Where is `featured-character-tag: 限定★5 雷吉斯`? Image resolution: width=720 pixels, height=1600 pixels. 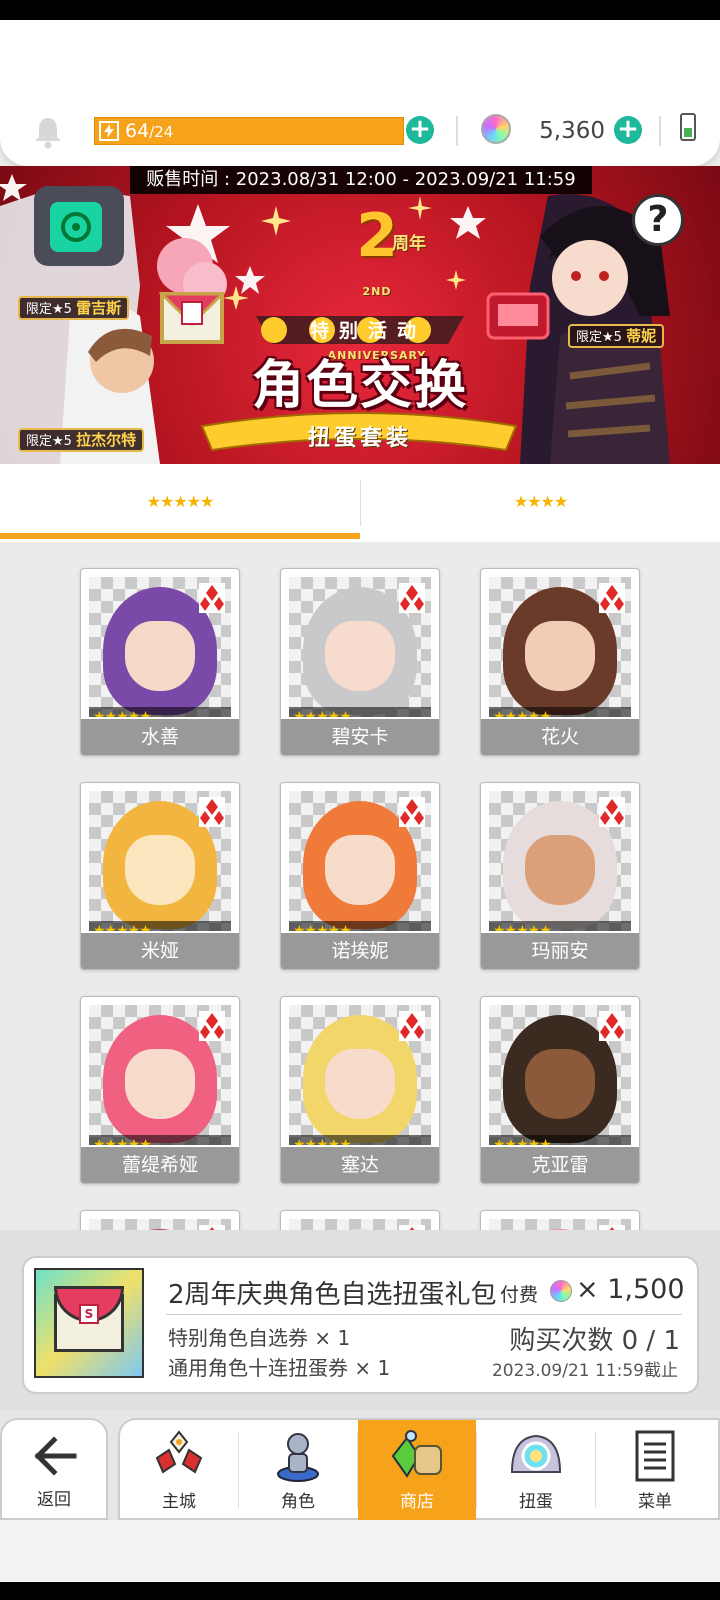 featured-character-tag: 限定★5 雷吉斯 is located at coordinates (74, 308).